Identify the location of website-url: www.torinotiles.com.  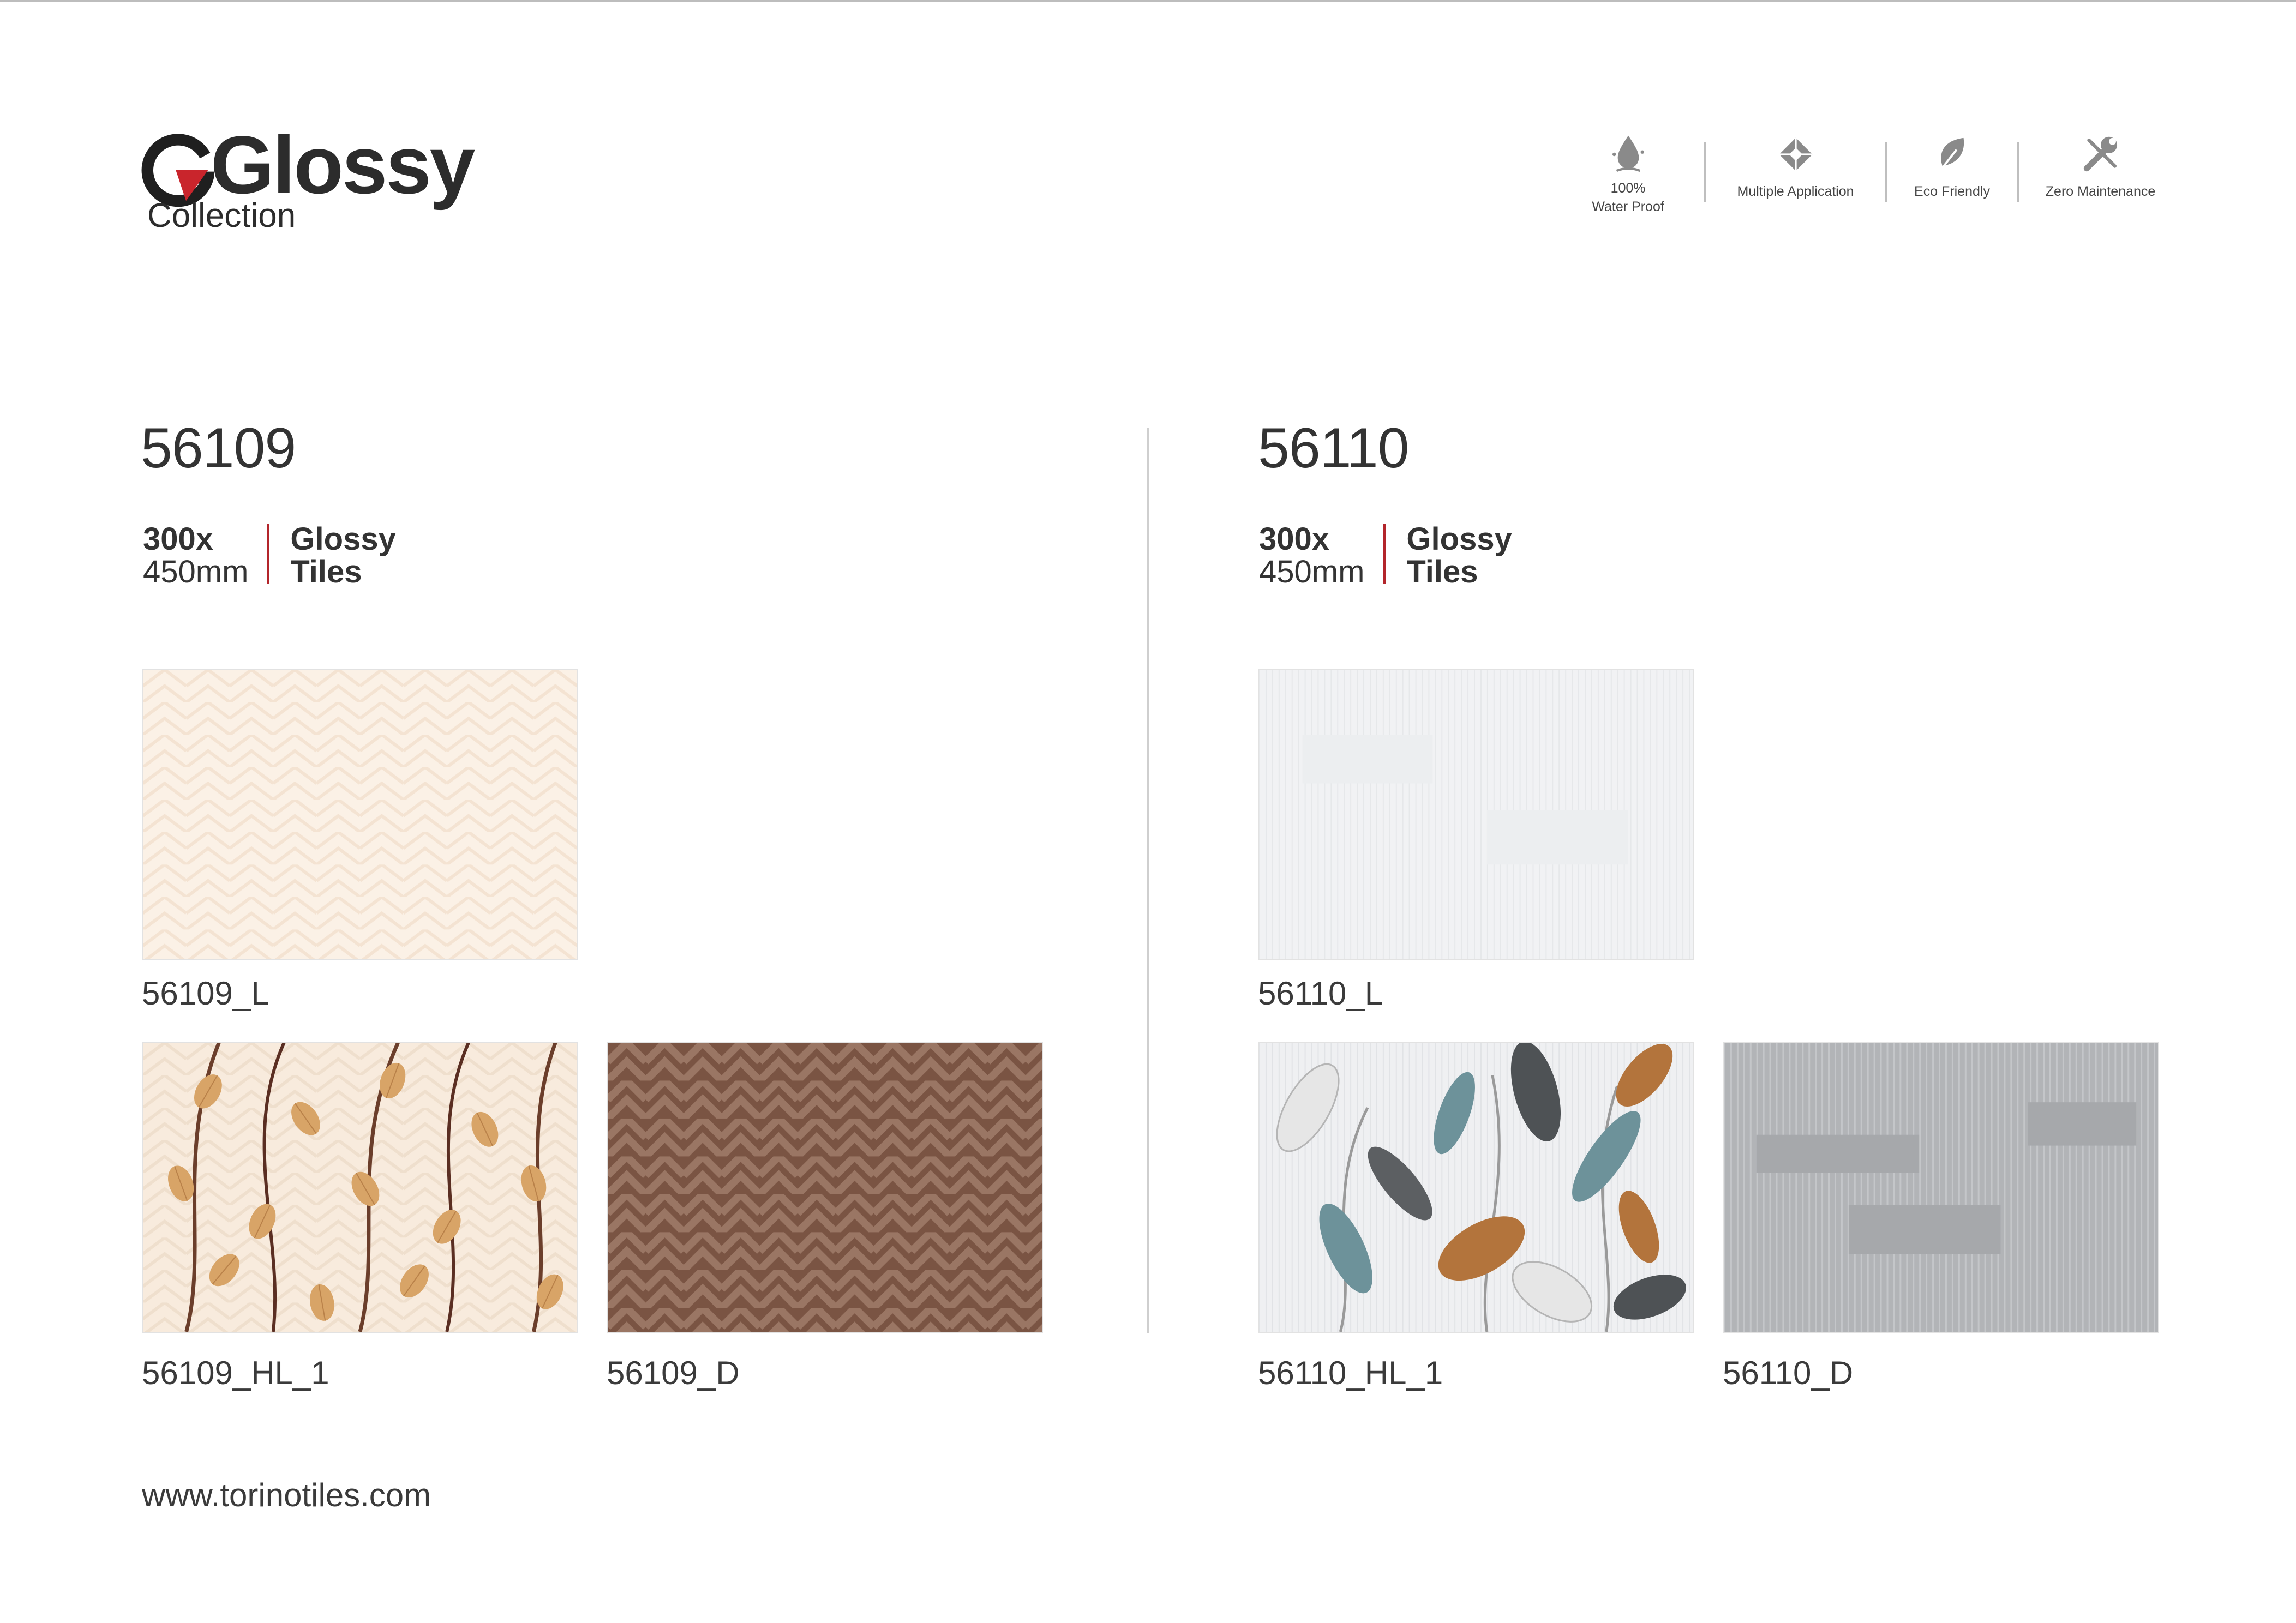
(286, 1495).